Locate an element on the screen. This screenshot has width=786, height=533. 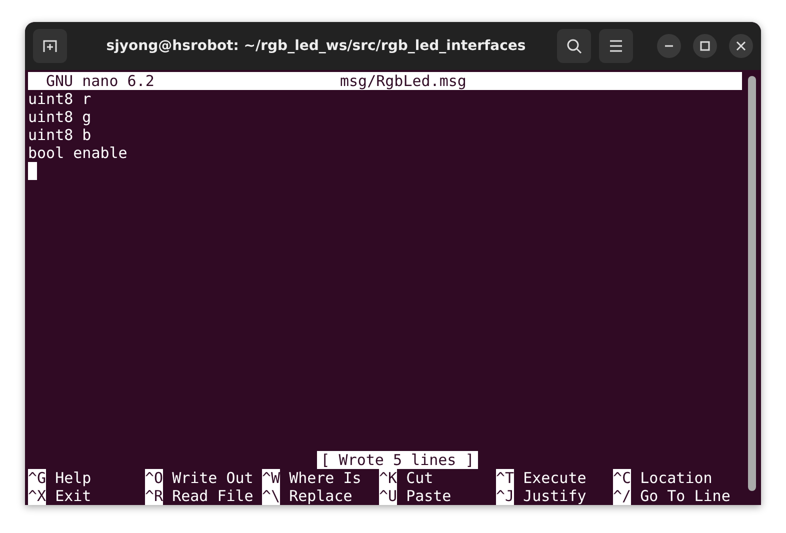
shortcut-label: Cut is located at coordinates (420, 478).